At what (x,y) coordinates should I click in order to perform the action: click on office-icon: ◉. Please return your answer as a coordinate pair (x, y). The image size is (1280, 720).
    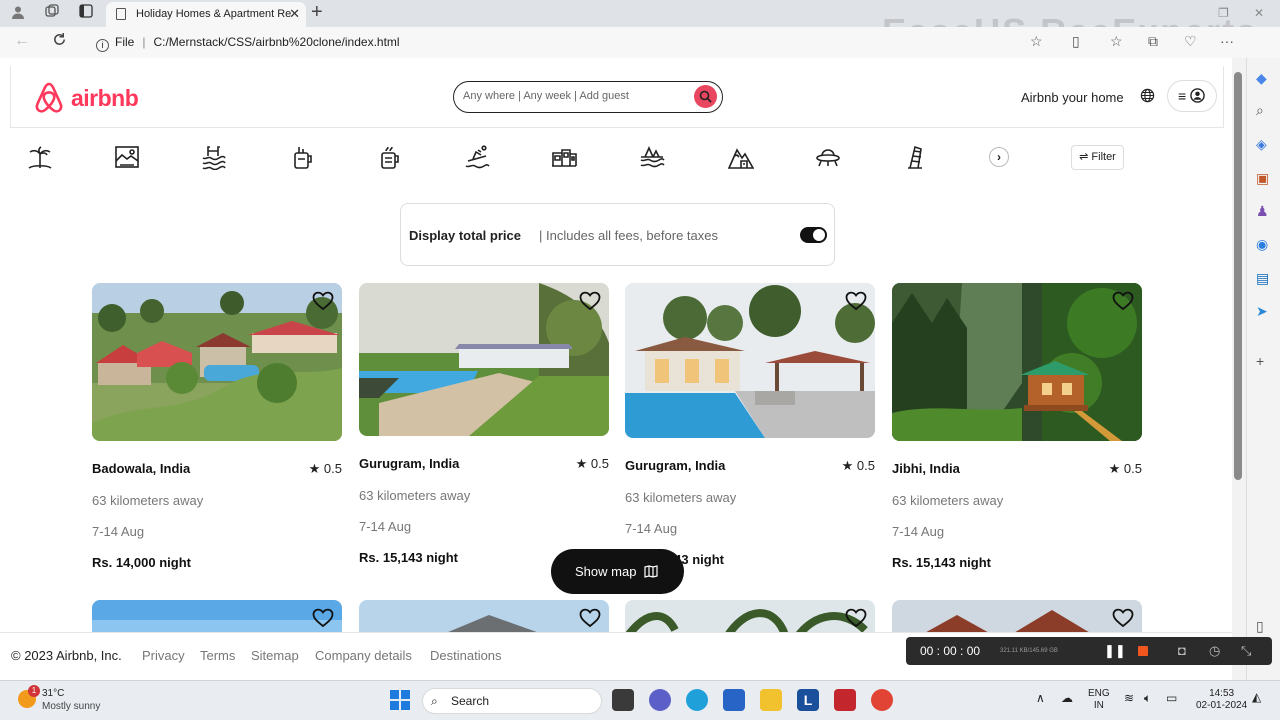
    Looking at the image, I should click on (1262, 244).